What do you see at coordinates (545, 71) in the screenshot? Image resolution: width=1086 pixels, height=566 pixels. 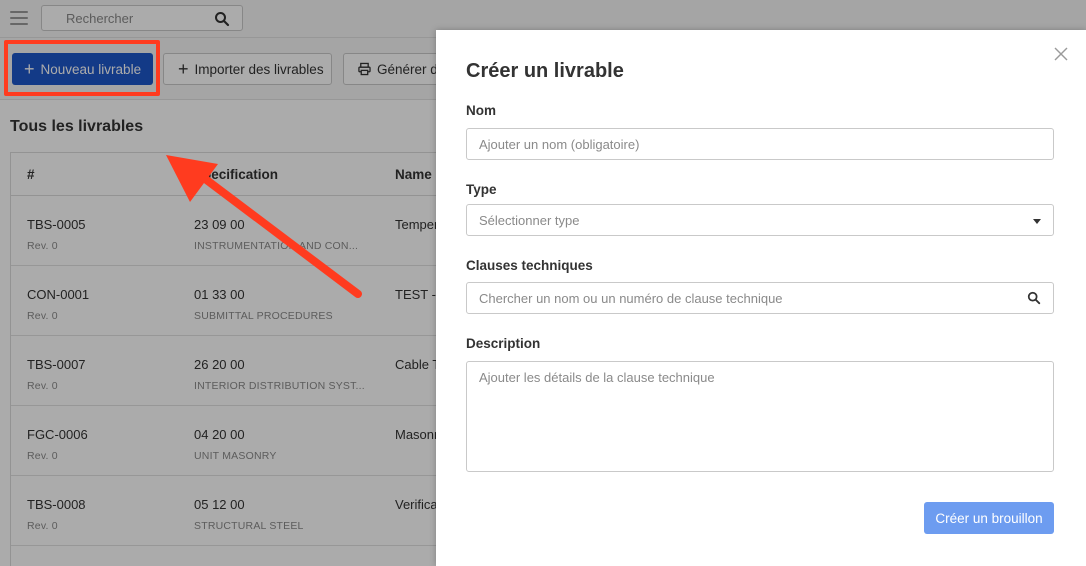 I see `modal-title: Créer un livrable` at bounding box center [545, 71].